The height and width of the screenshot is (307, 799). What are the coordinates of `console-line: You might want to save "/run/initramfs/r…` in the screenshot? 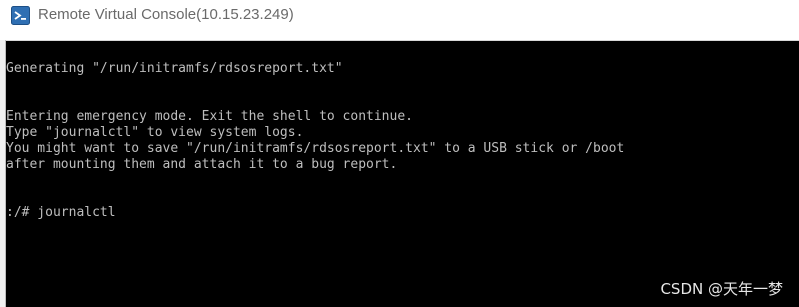 It's located at (315, 148).